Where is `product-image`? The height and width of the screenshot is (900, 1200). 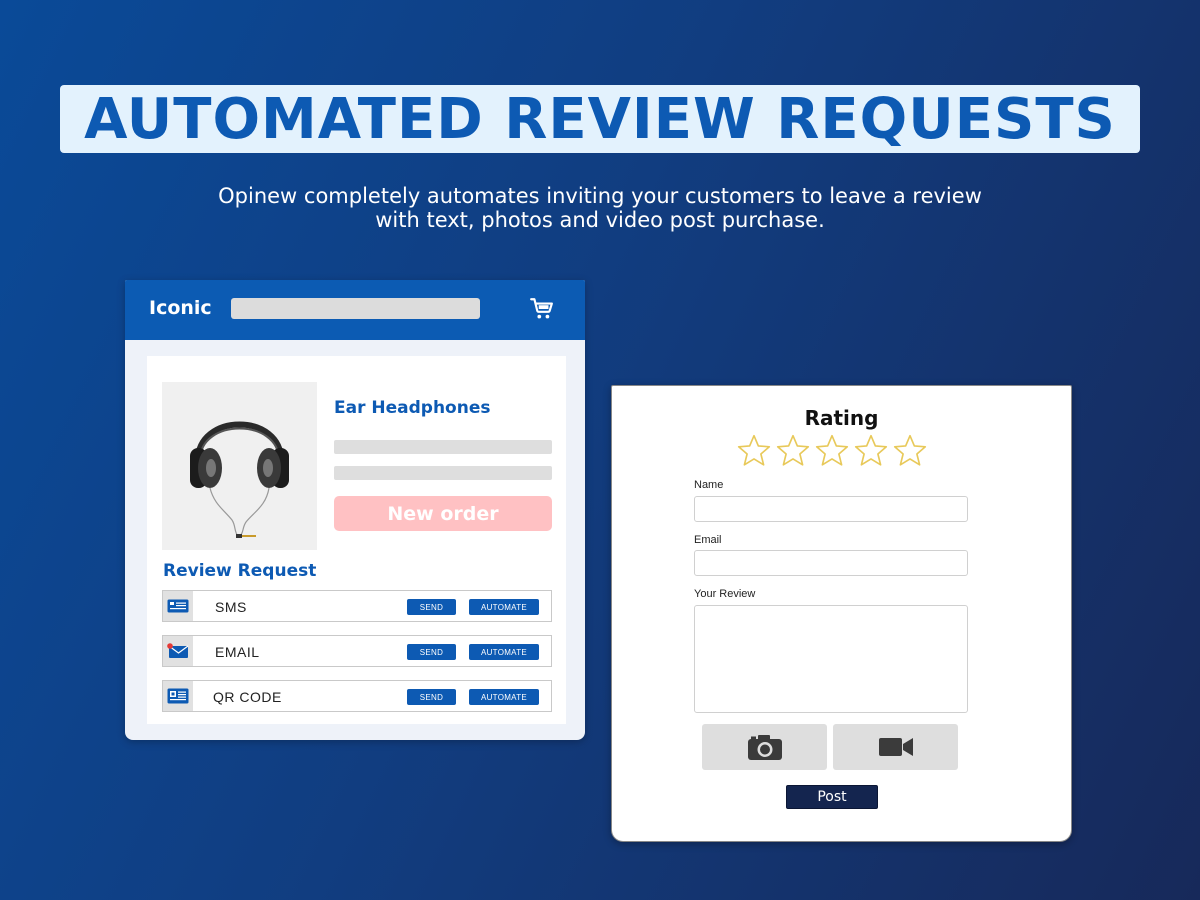 product-image is located at coordinates (239, 466).